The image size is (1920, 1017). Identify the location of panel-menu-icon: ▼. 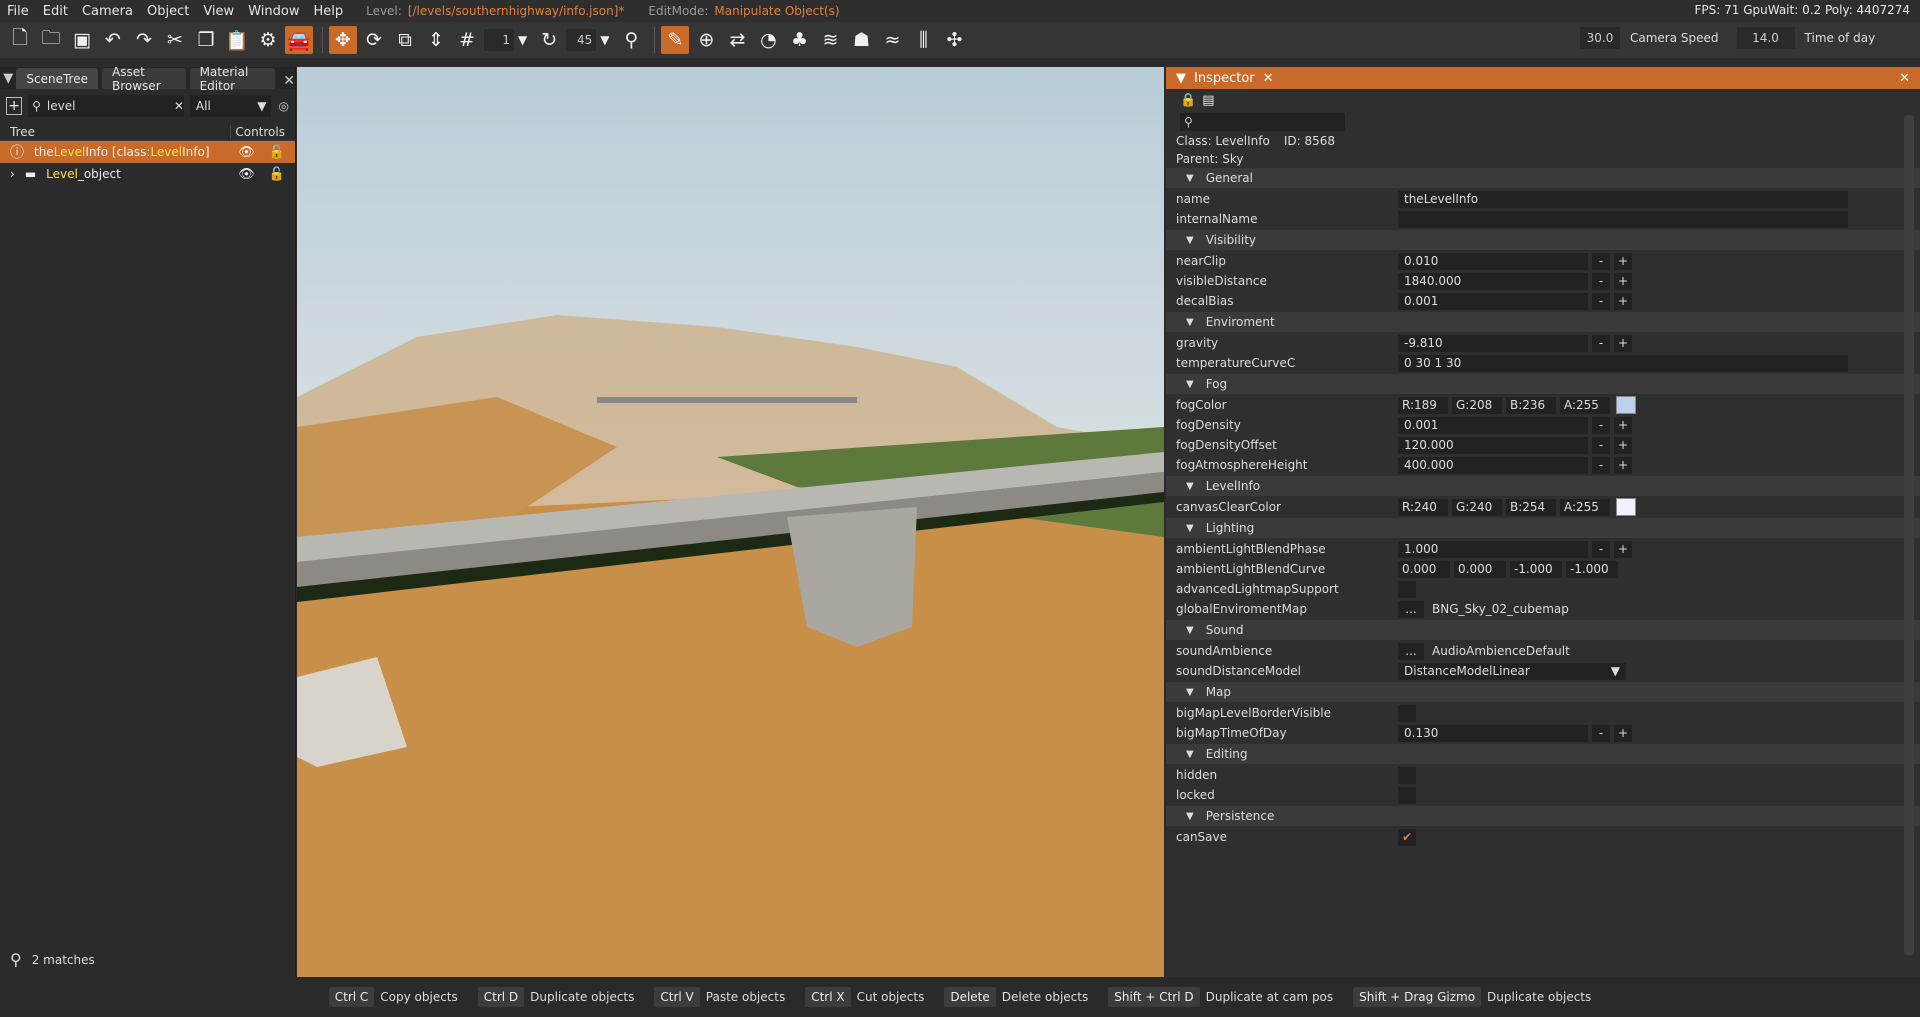
(8, 78).